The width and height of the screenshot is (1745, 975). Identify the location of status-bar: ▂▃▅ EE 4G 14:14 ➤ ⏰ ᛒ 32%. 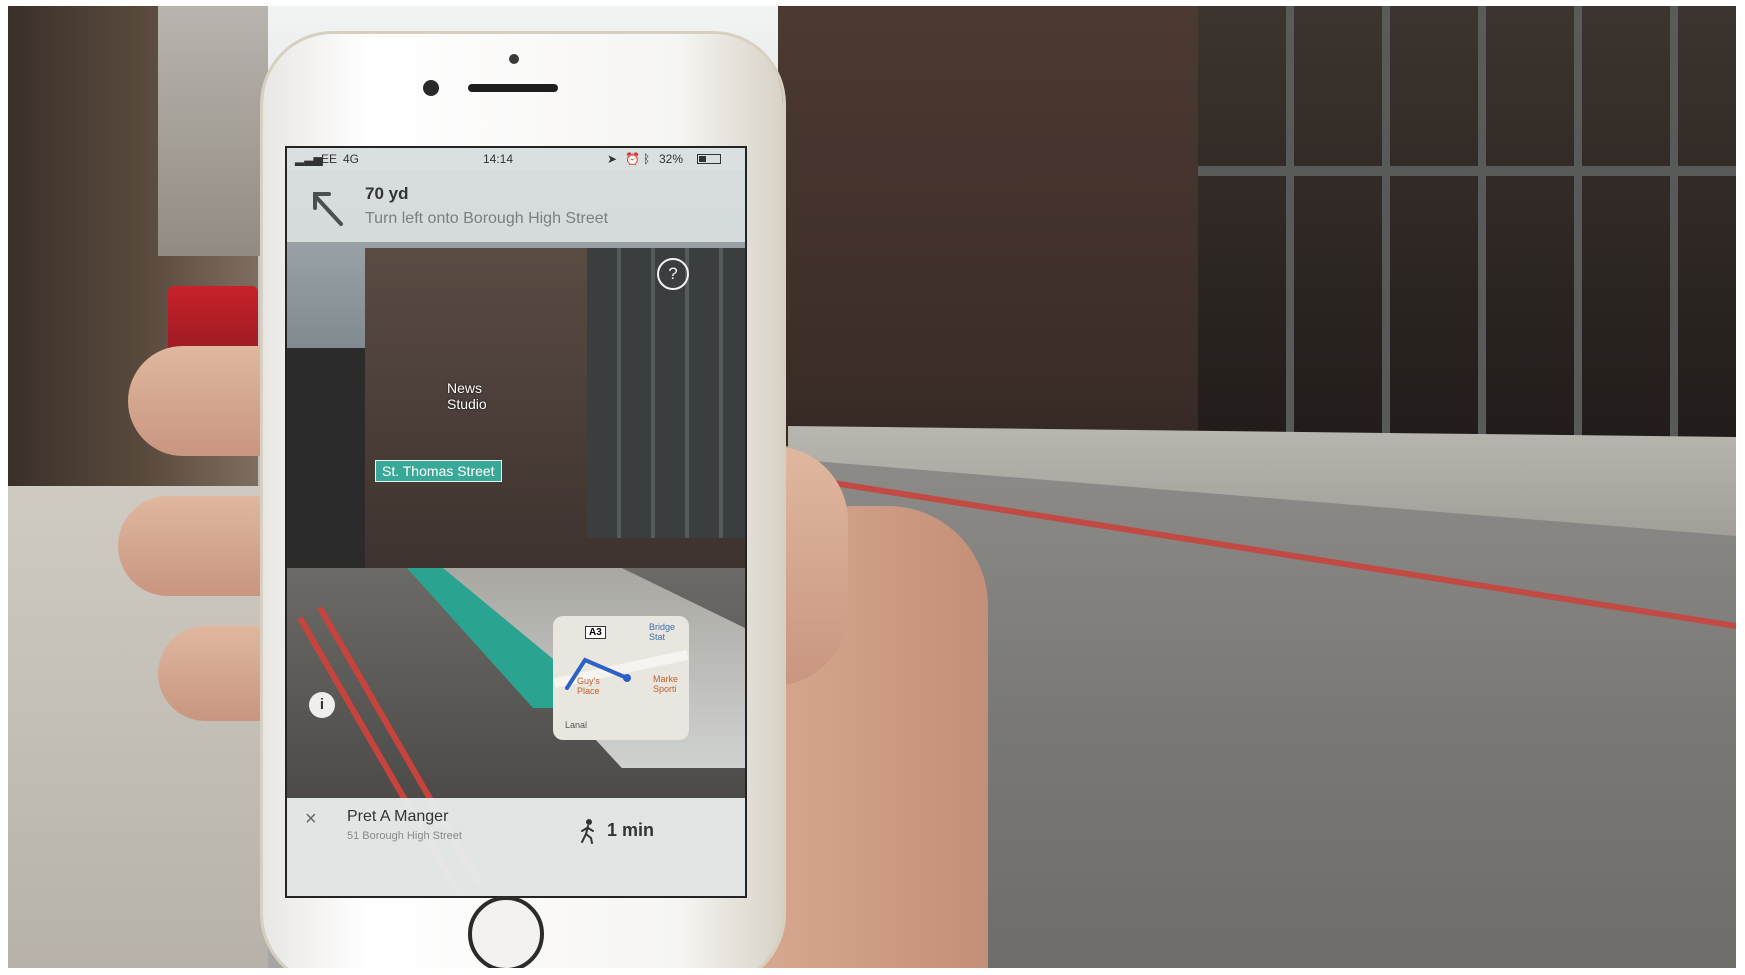
(516, 159).